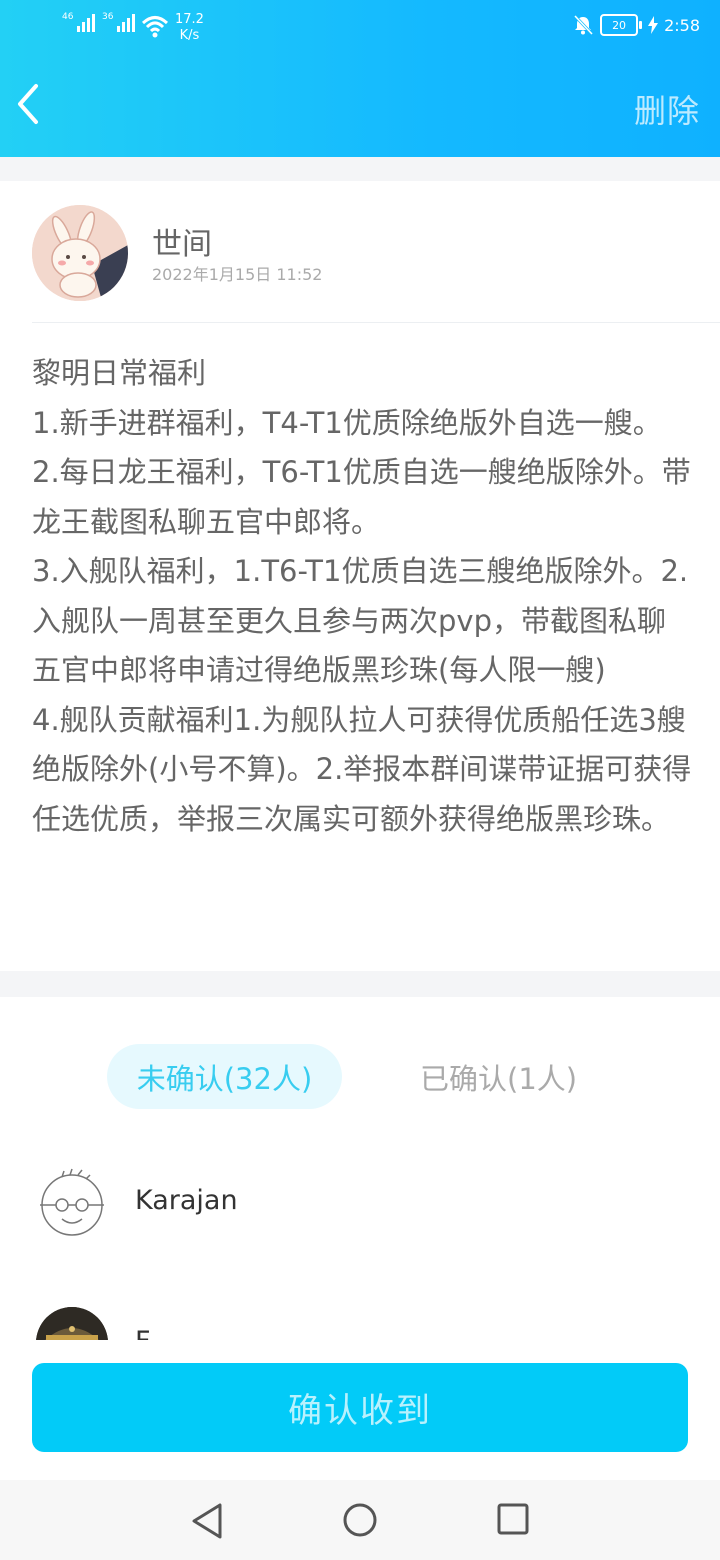 This screenshot has height=1560, width=720. What do you see at coordinates (347, 422) in the screenshot?
I see `body-line: 1.新手进群福利，T4-T1优质除绝版外自选一艘。` at bounding box center [347, 422].